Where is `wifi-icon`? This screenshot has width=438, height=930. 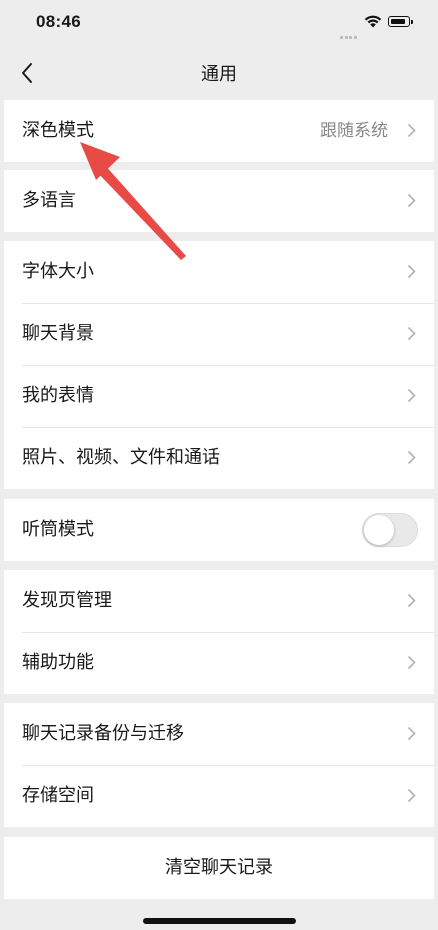
wifi-icon is located at coordinates (373, 21).